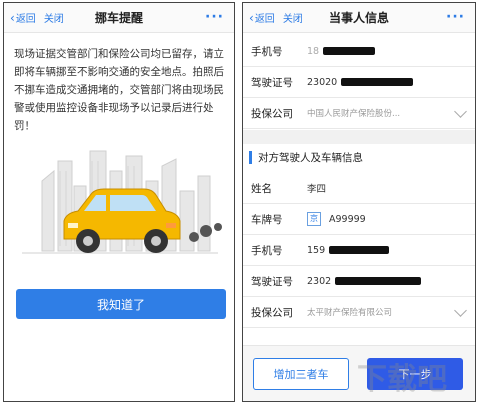 Image resolution: width=480 pixels, height=405 pixels. Describe the element at coordinates (121, 304) in the screenshot. I see `acknowledge-button: 我知道了` at that location.